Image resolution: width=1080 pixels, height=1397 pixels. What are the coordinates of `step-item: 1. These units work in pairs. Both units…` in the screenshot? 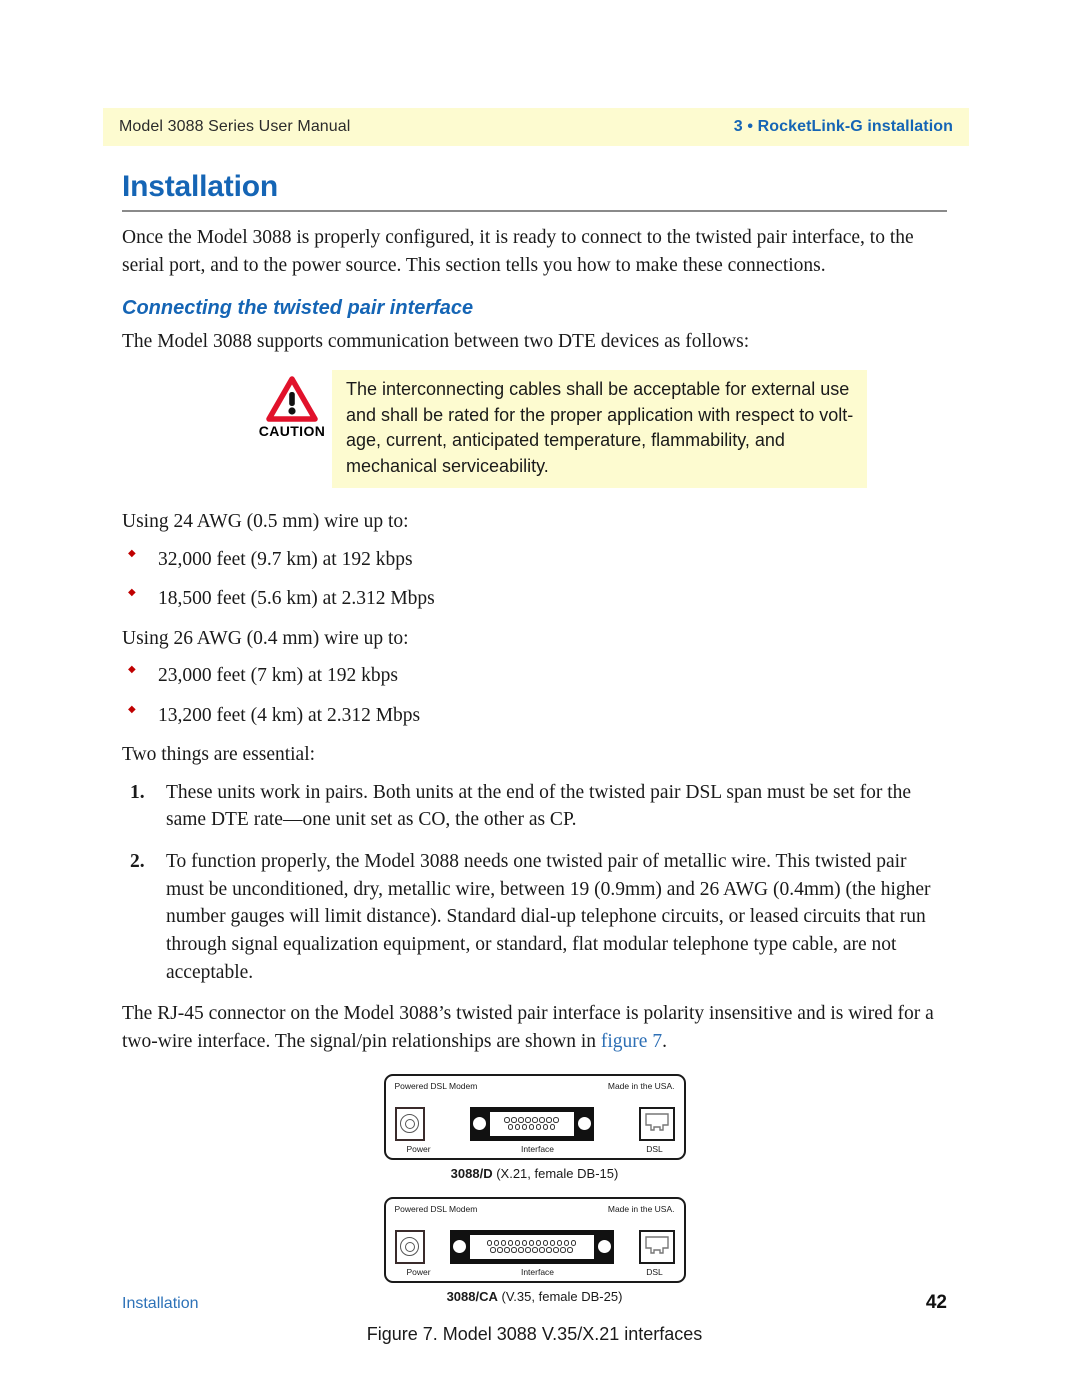 It's located at (534, 806).